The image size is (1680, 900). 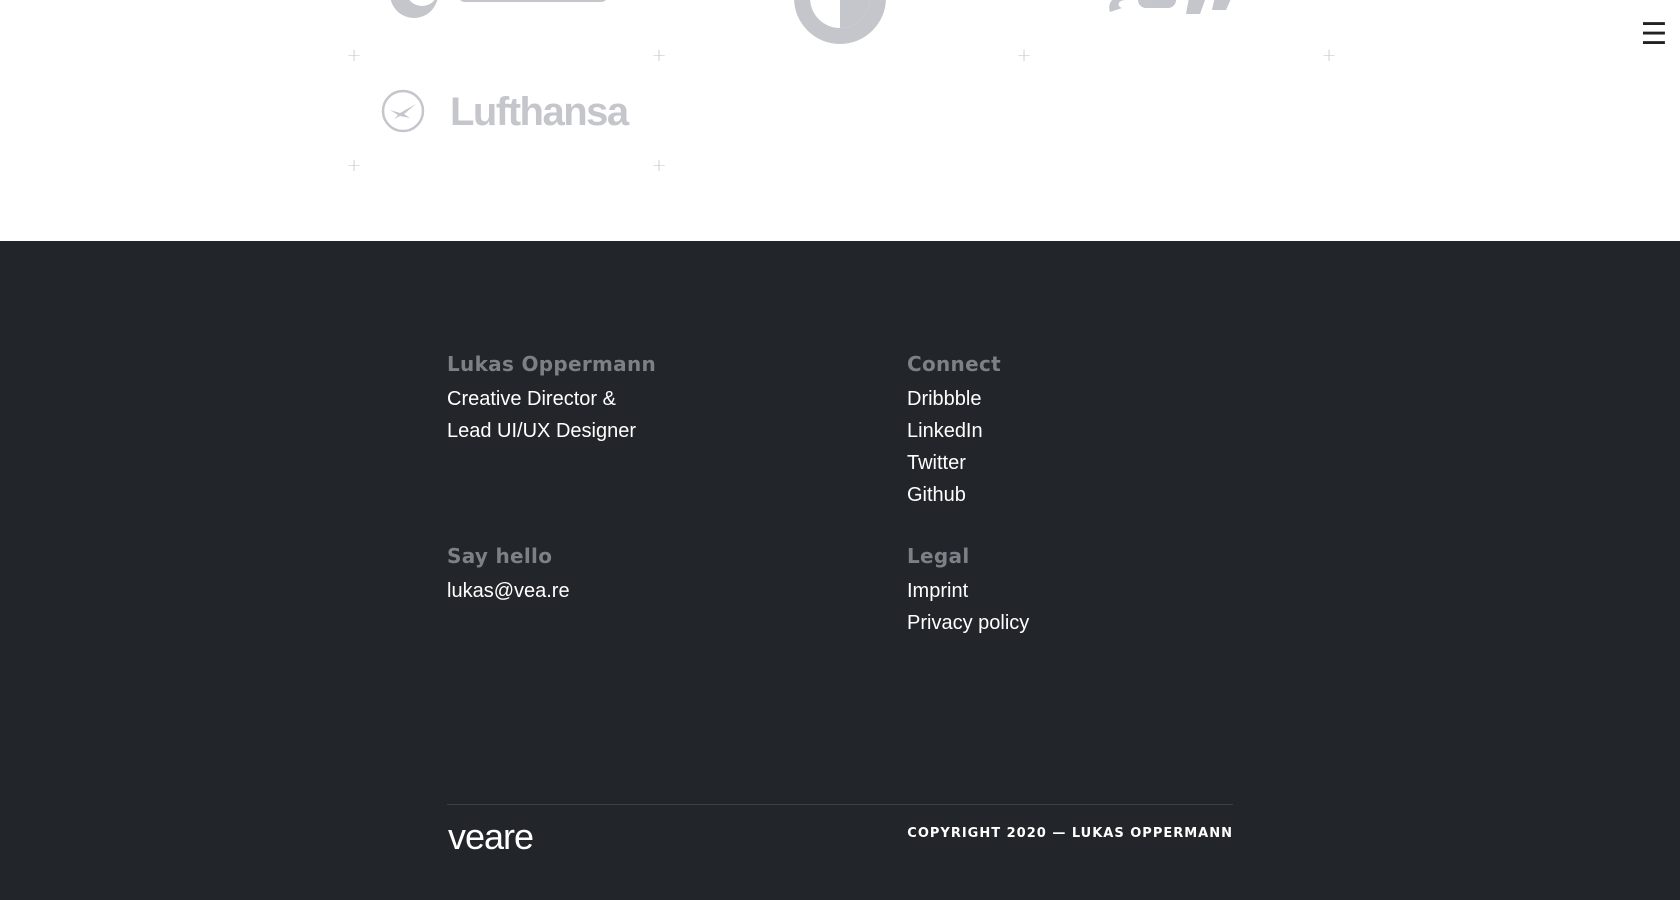 What do you see at coordinates (531, 399) in the screenshot?
I see `footer-about-line: Creative Director &` at bounding box center [531, 399].